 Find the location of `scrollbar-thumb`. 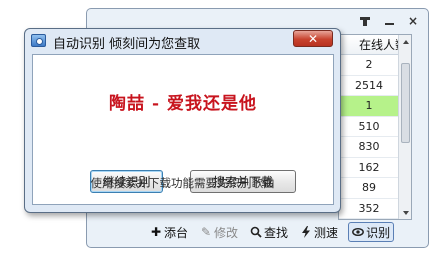

scrollbar-thumb is located at coordinates (405, 103).